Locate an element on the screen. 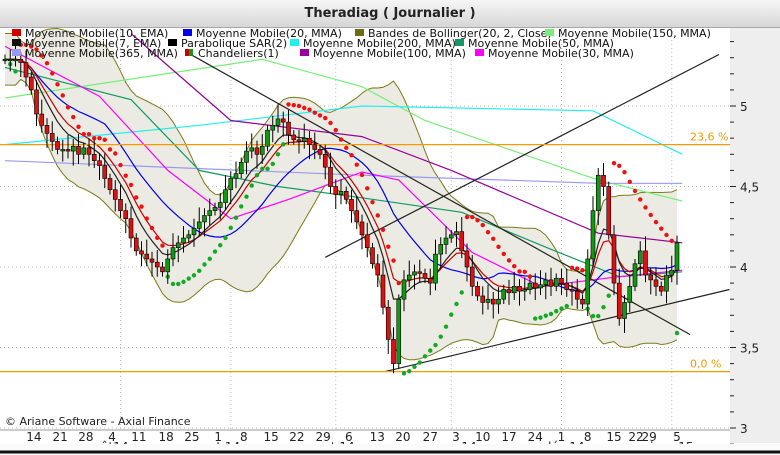 Image resolution: width=780 pixels, height=455 pixels. y-tick-label: 4,5 is located at coordinates (749, 188).